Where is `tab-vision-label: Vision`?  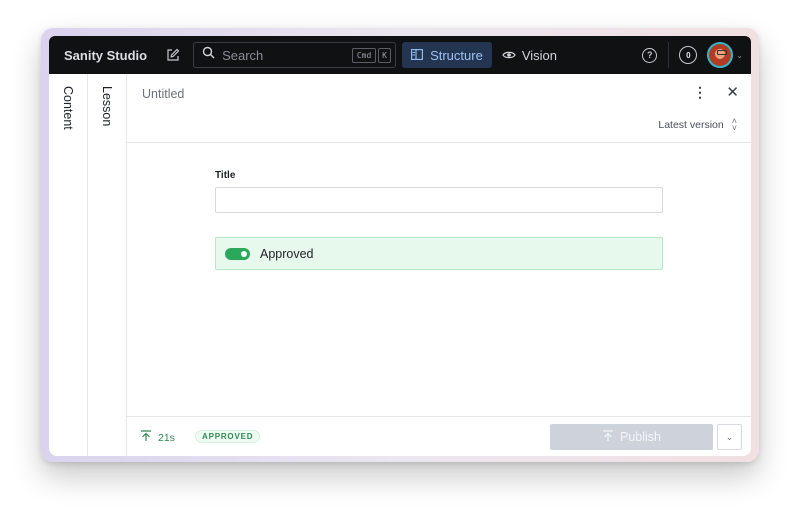 tab-vision-label: Vision is located at coordinates (539, 55).